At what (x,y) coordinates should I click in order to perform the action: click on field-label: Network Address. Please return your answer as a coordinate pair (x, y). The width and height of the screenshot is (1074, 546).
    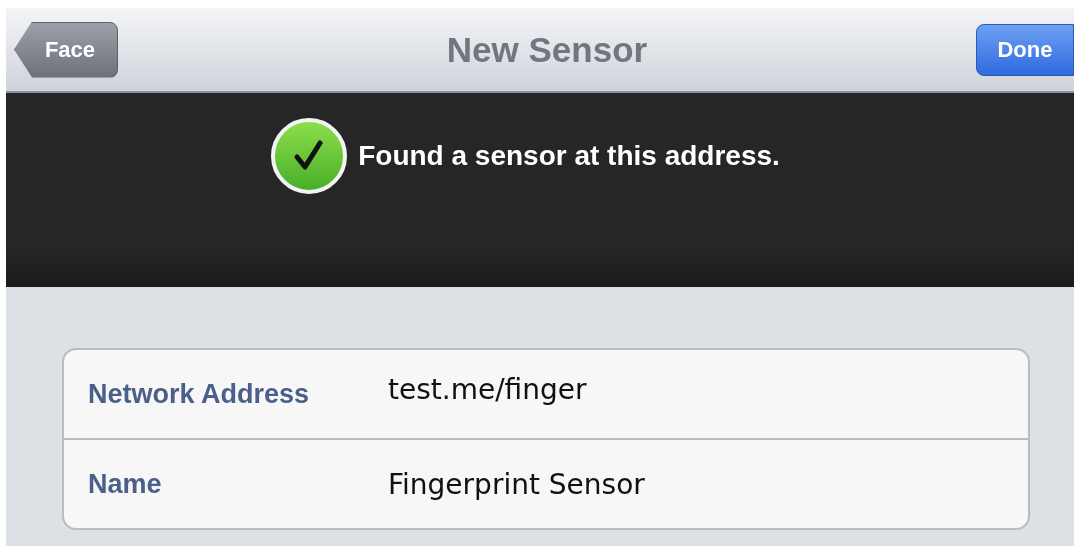
    Looking at the image, I should click on (199, 394).